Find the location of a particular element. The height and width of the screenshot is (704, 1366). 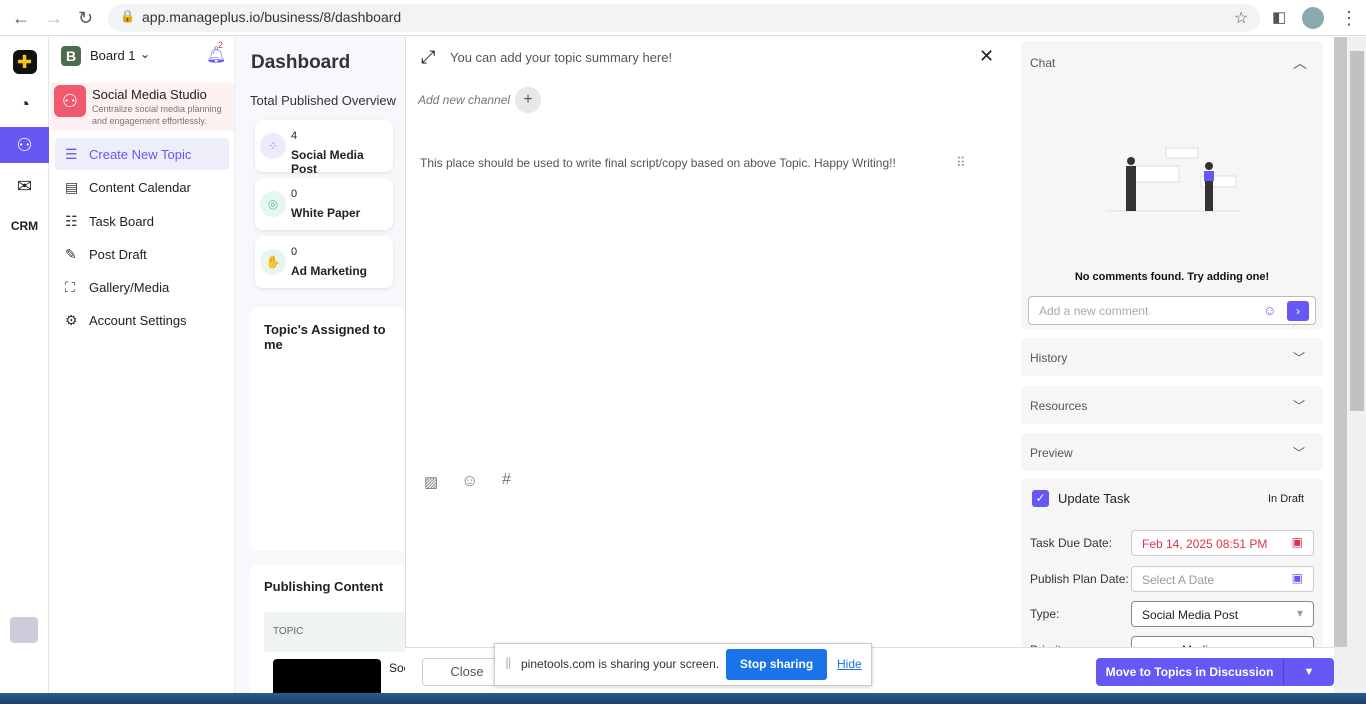

no-comments-text: No comments found. Try adding one! is located at coordinates (1172, 277).